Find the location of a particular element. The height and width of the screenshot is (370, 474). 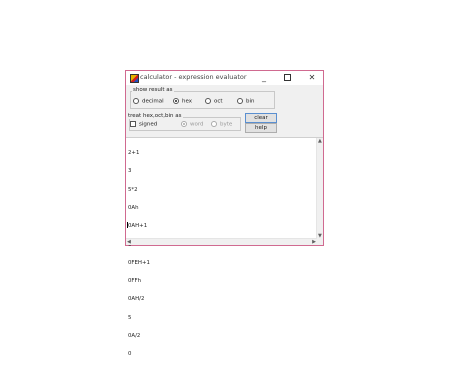

radio-bin-label: bin is located at coordinates (250, 101).